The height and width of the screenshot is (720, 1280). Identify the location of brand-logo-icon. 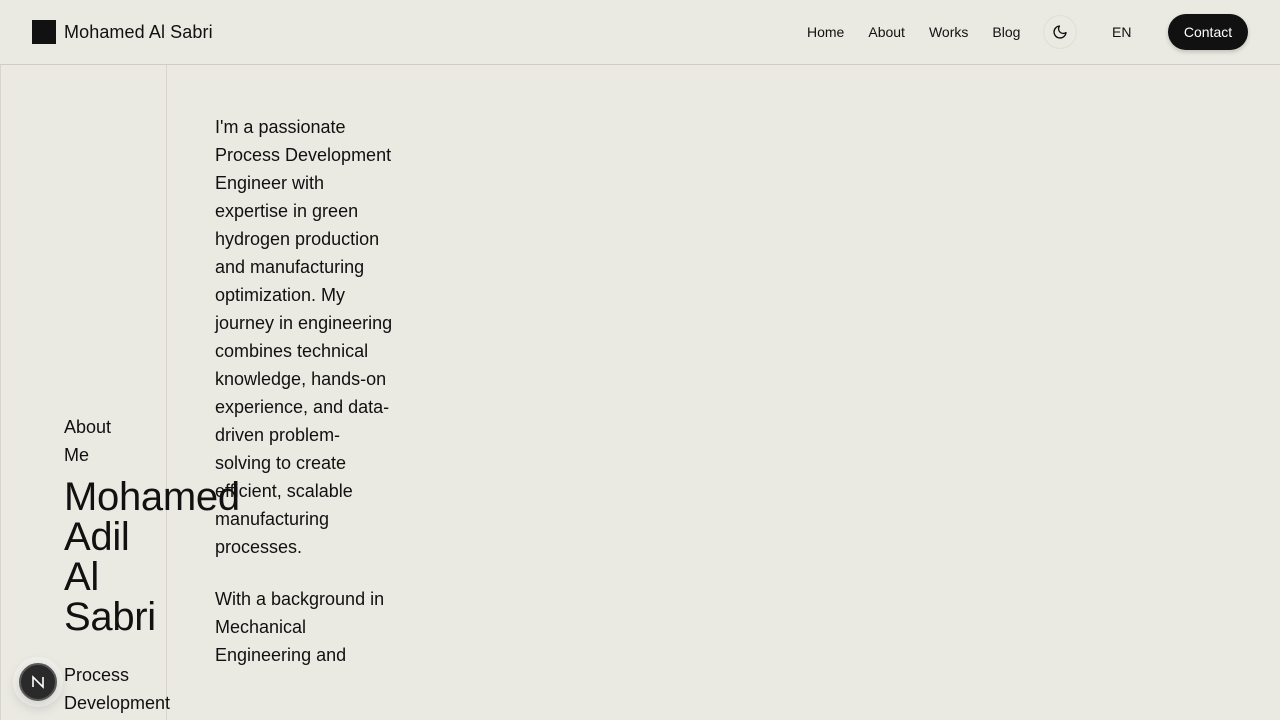
(44, 32).